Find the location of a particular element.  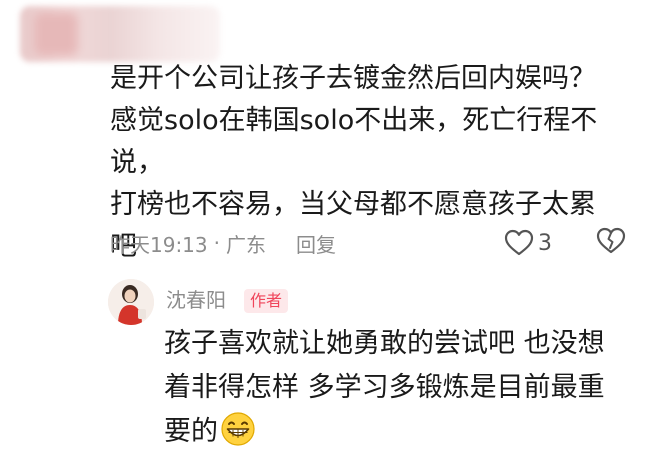

reply-button: 回复 is located at coordinates (316, 243).